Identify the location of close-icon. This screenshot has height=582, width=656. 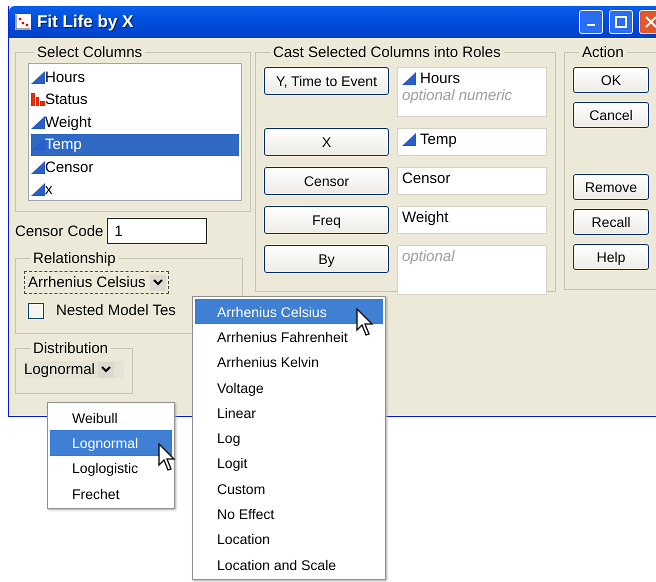
(650, 22).